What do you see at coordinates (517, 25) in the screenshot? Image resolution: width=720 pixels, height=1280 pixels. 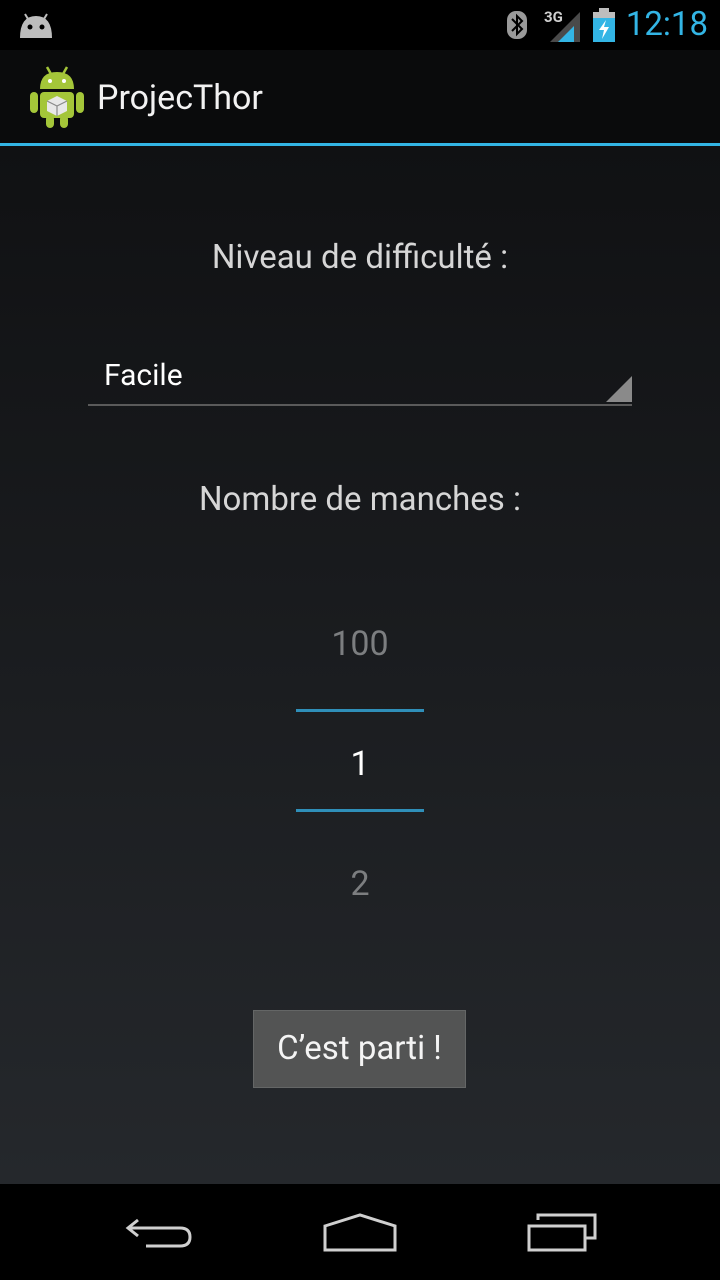 I see `bluetooth-icon` at bounding box center [517, 25].